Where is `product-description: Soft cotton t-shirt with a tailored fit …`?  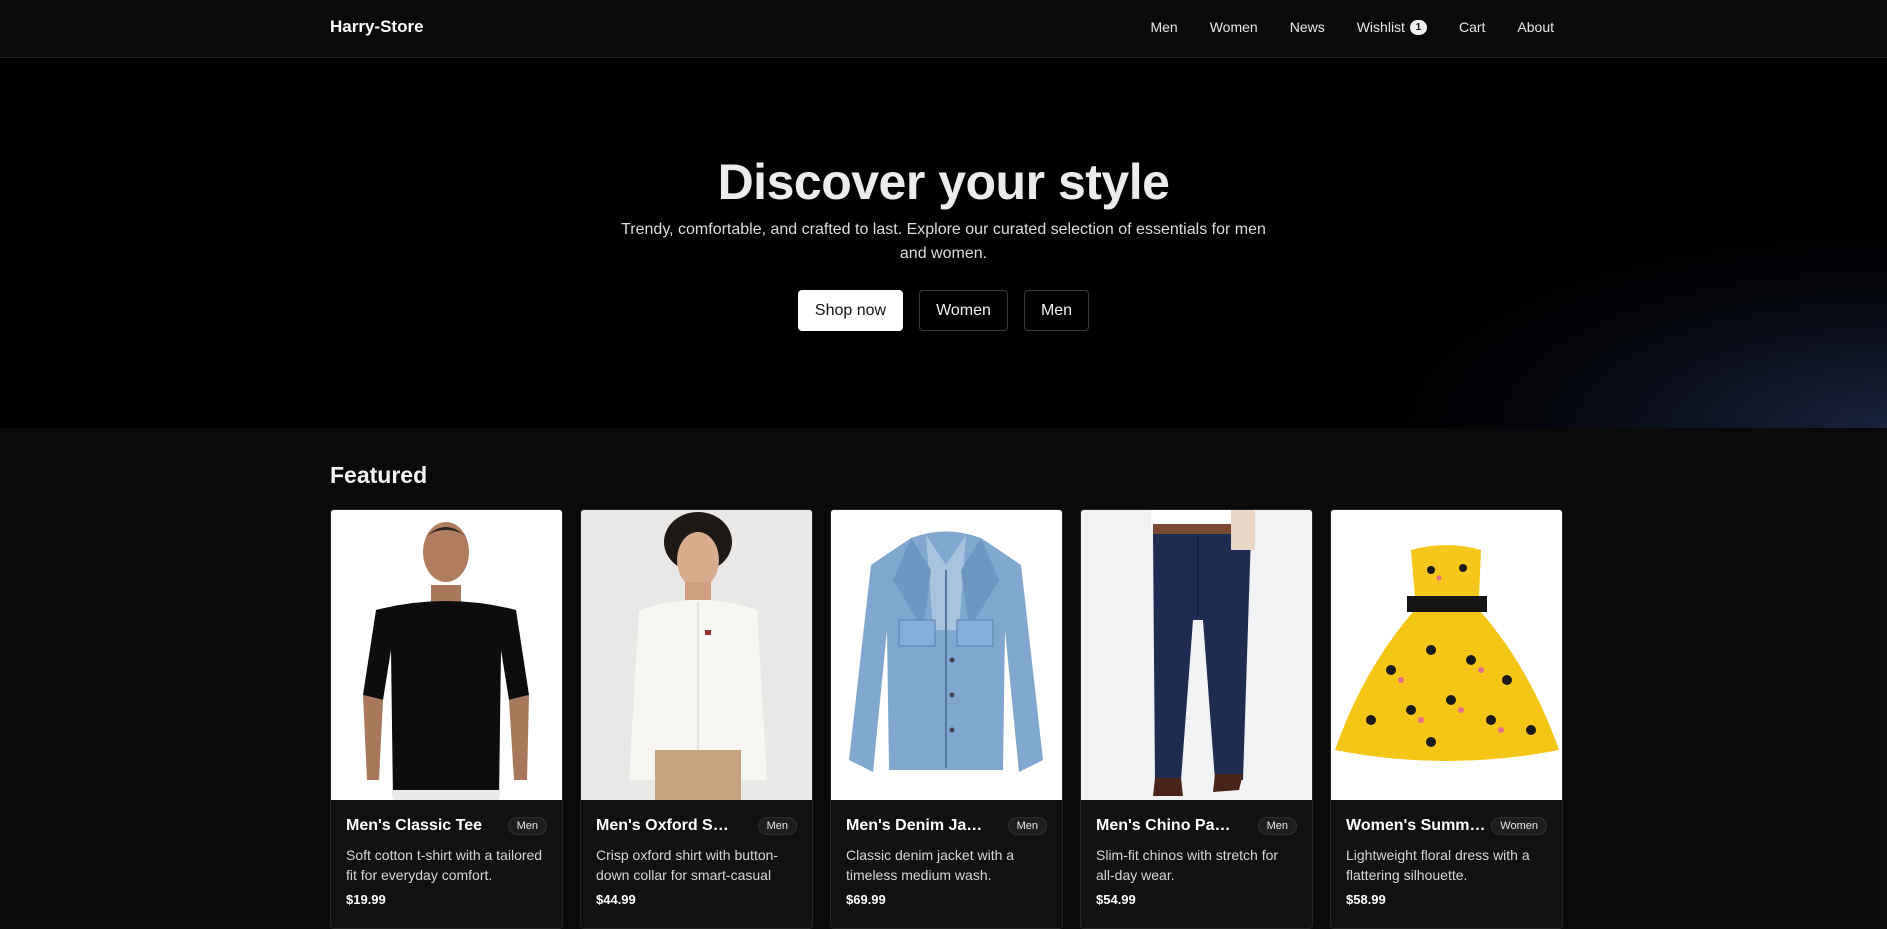
product-description: Soft cotton t-shirt with a tailored fit … is located at coordinates (444, 865).